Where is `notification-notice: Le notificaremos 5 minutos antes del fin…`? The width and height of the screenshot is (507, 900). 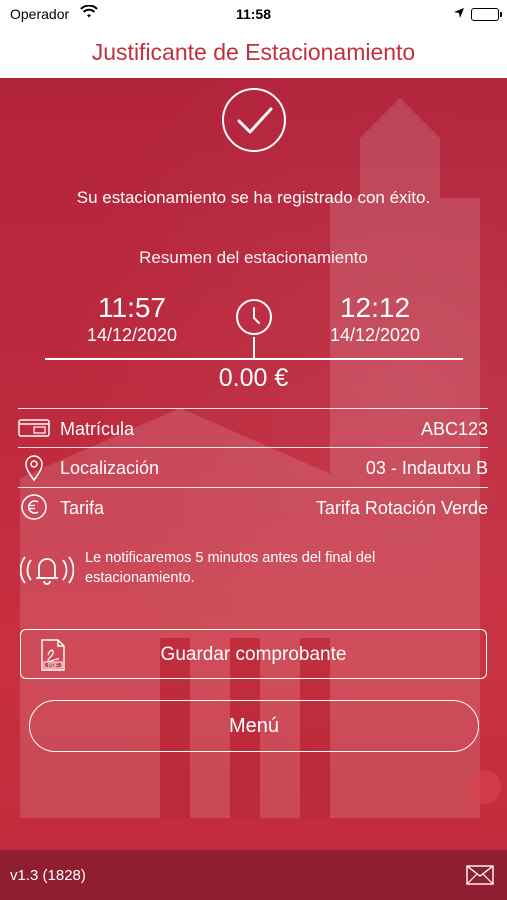
notification-notice: Le notificaremos 5 minutos antes del fin… is located at coordinates (254, 567).